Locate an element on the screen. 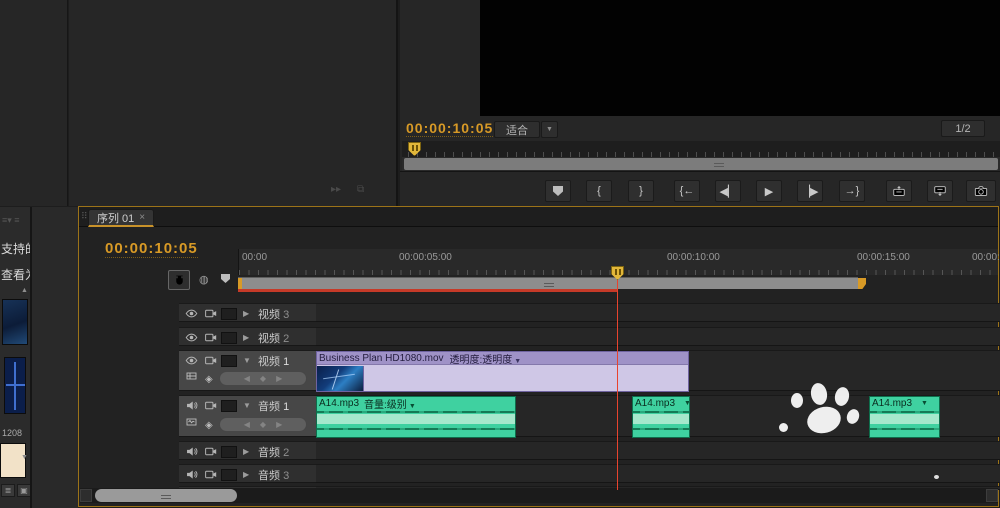 The image size is (1000, 508). track-header-video2: ▶ 视频 2 is located at coordinates (247, 336).